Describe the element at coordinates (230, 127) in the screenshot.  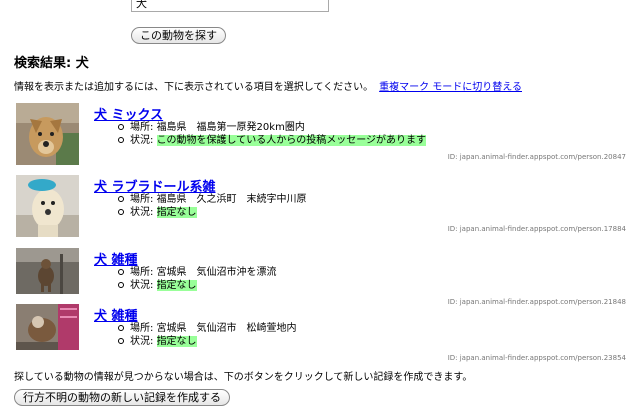
I see `location-value: 福島県 福島第一原発20km圏内` at that location.